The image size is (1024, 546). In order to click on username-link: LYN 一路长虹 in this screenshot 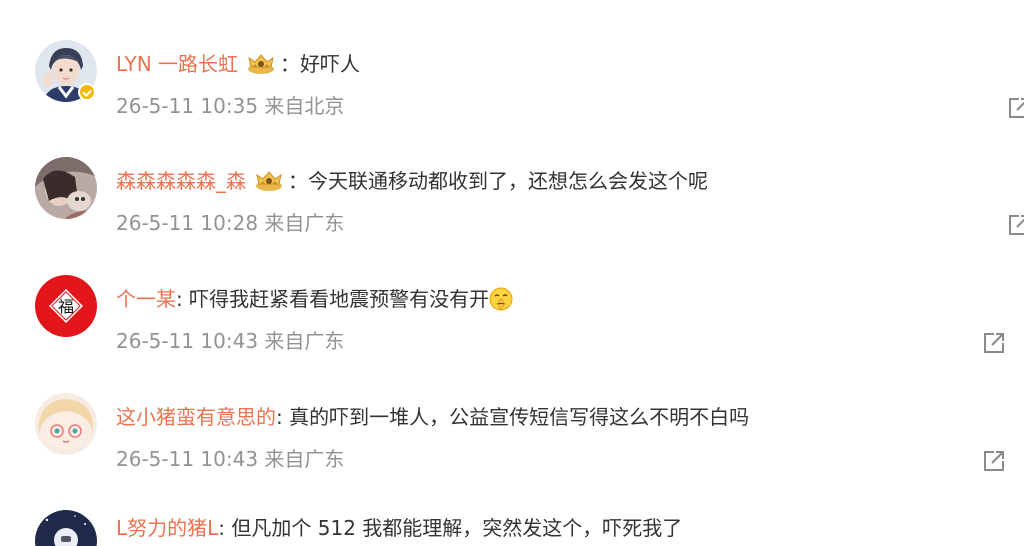, I will do `click(177, 64)`.